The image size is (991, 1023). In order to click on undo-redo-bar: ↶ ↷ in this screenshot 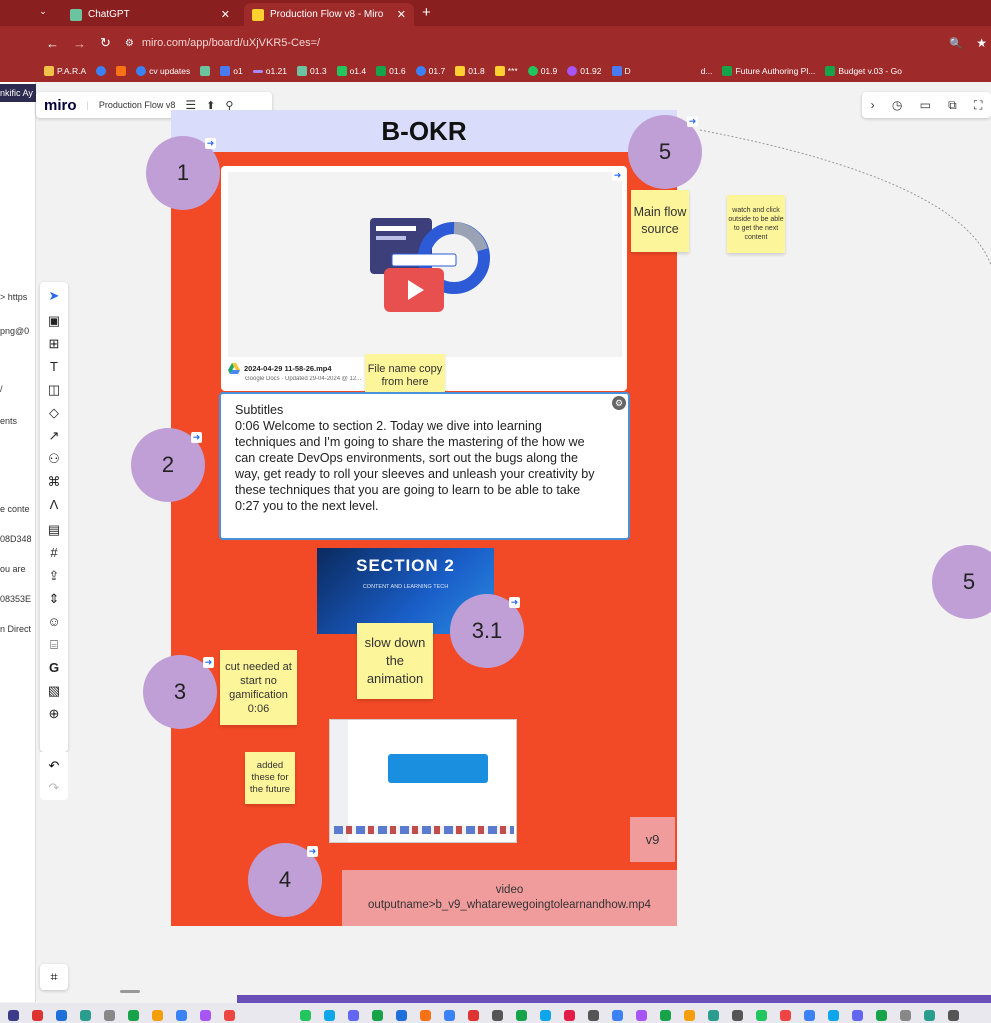, I will do `click(54, 776)`.